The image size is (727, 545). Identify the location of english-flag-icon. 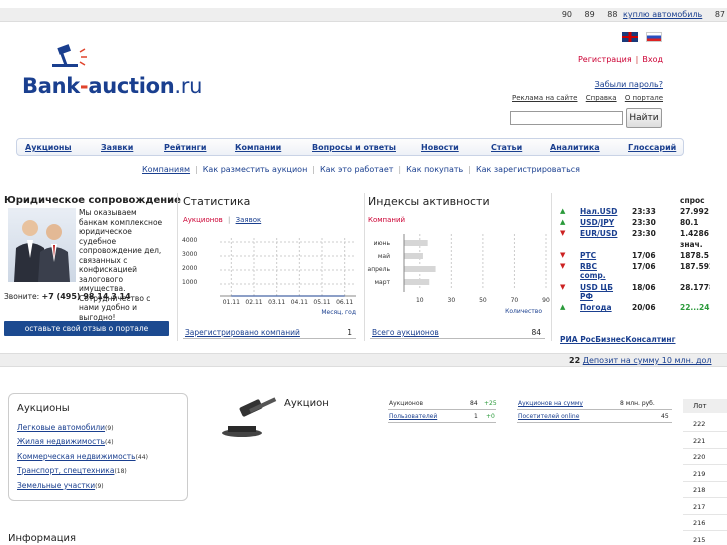
(630, 37).